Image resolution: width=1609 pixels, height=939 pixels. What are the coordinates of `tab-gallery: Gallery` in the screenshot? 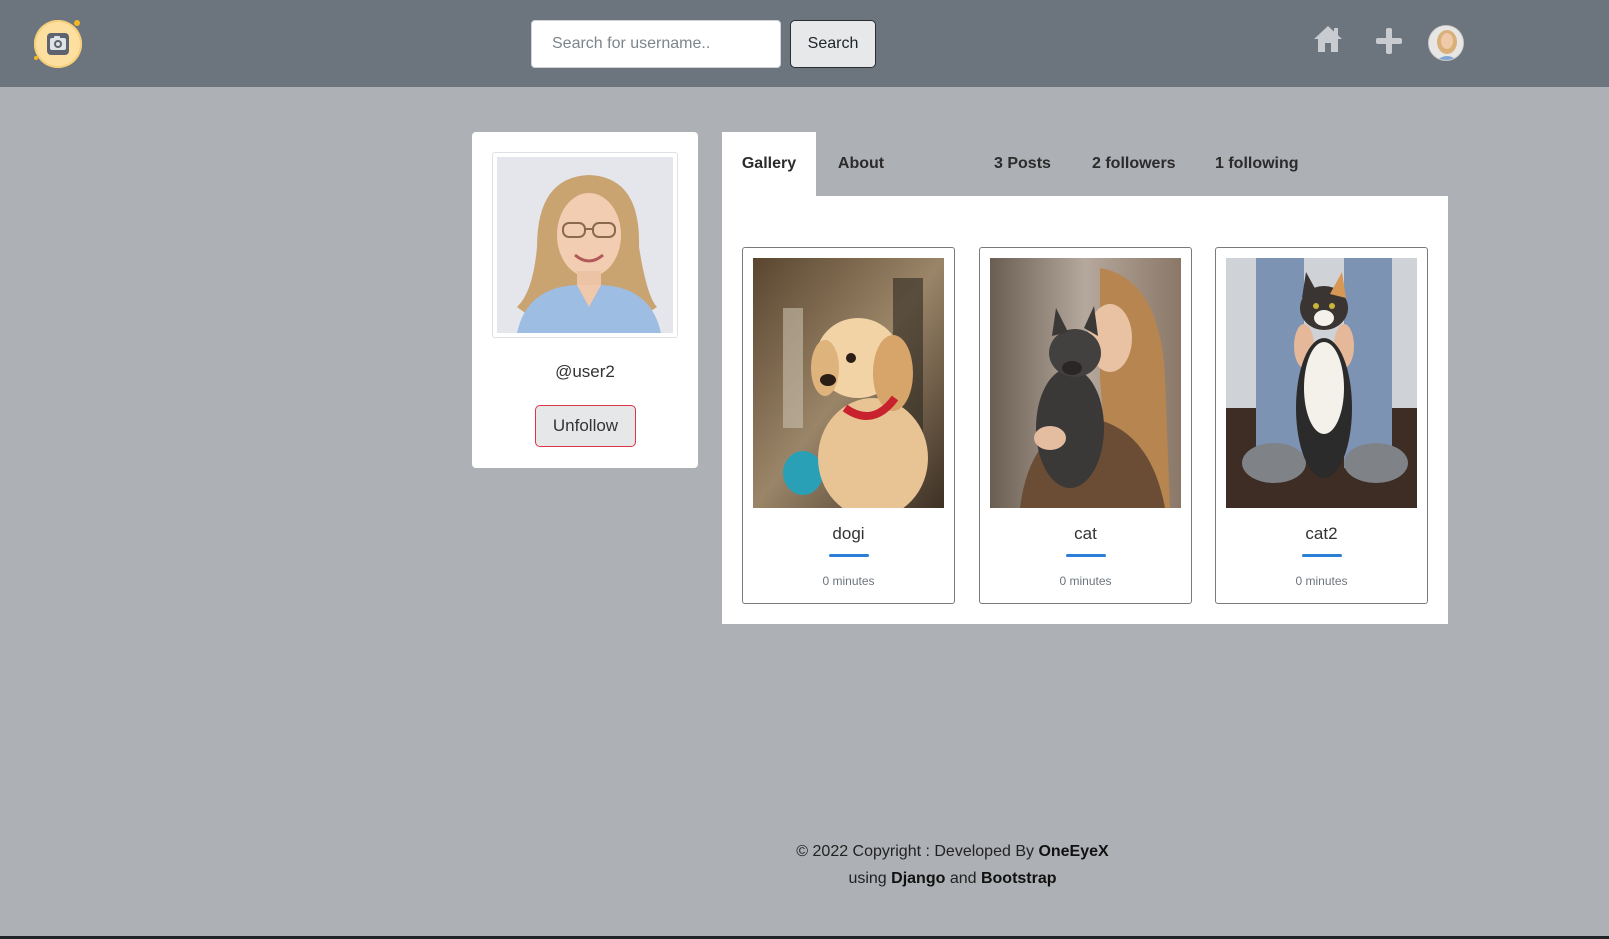 It's located at (769, 164).